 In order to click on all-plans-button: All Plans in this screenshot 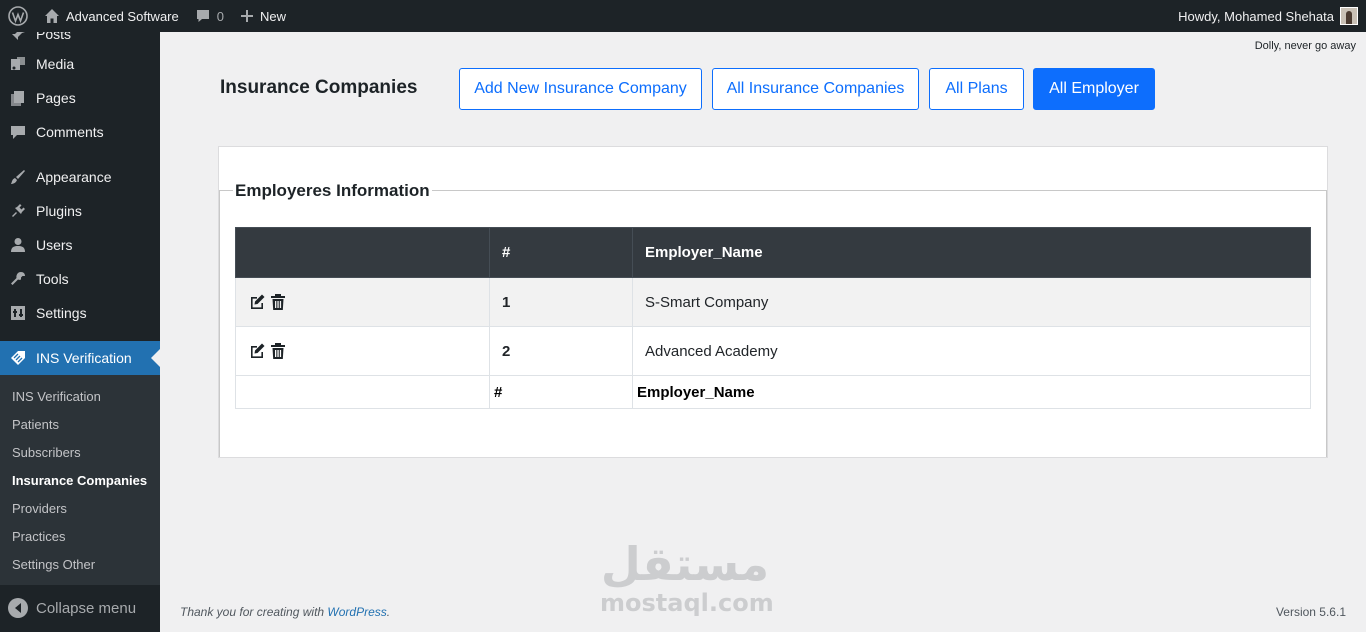, I will do `click(976, 89)`.